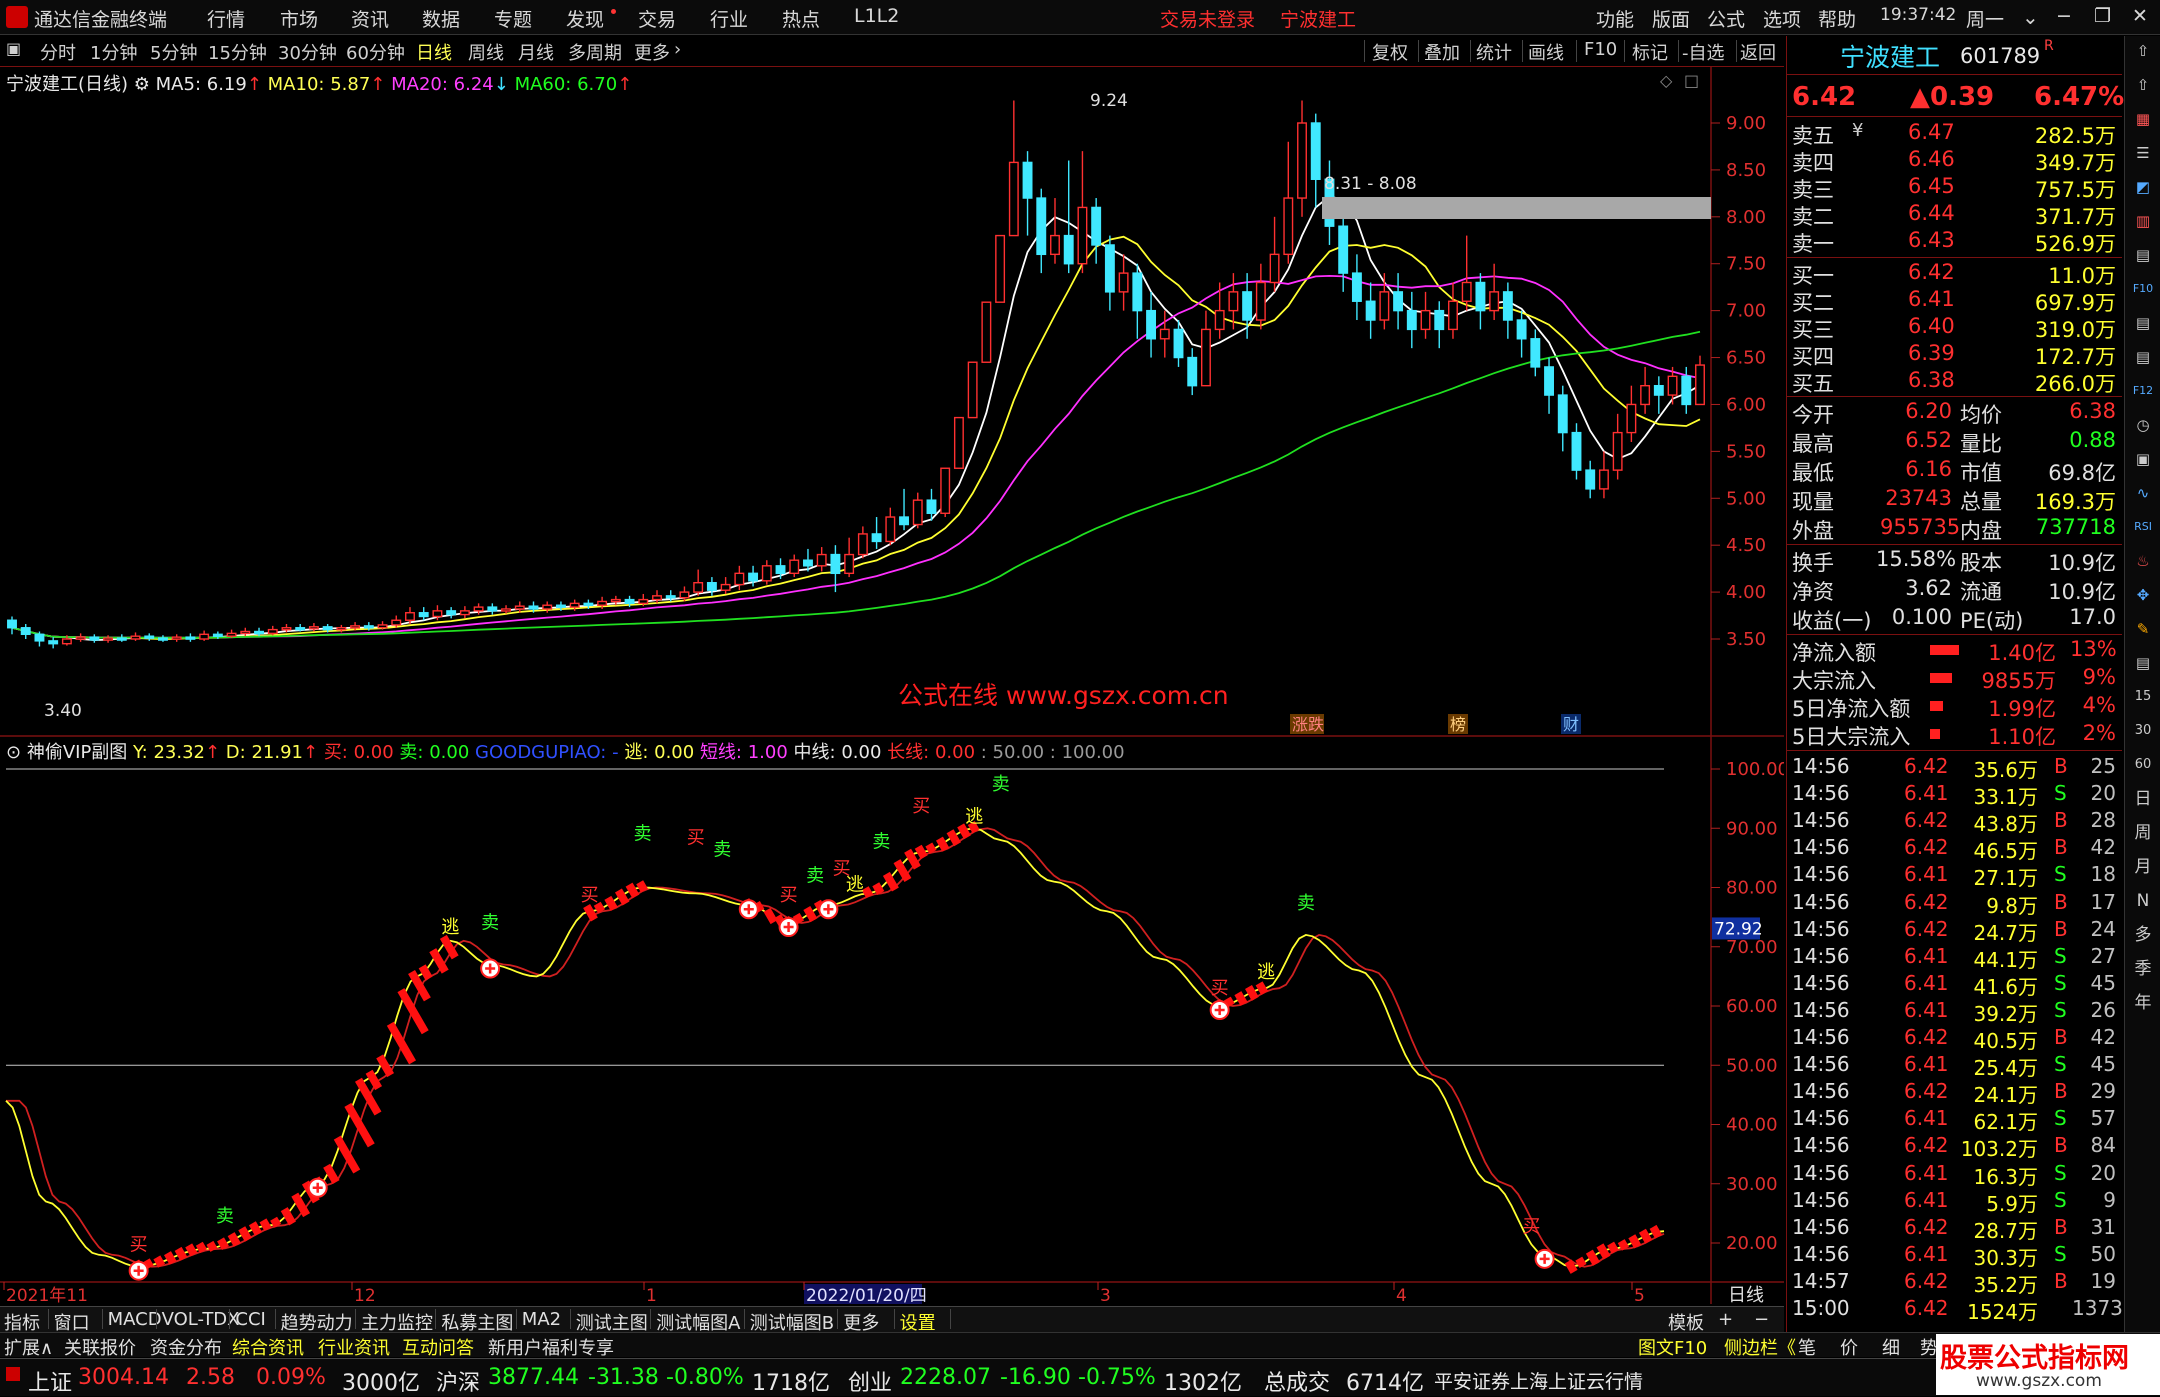 The image size is (2160, 1397). Describe the element at coordinates (1650, 52) in the screenshot. I see `btn-mark: 标记` at that location.